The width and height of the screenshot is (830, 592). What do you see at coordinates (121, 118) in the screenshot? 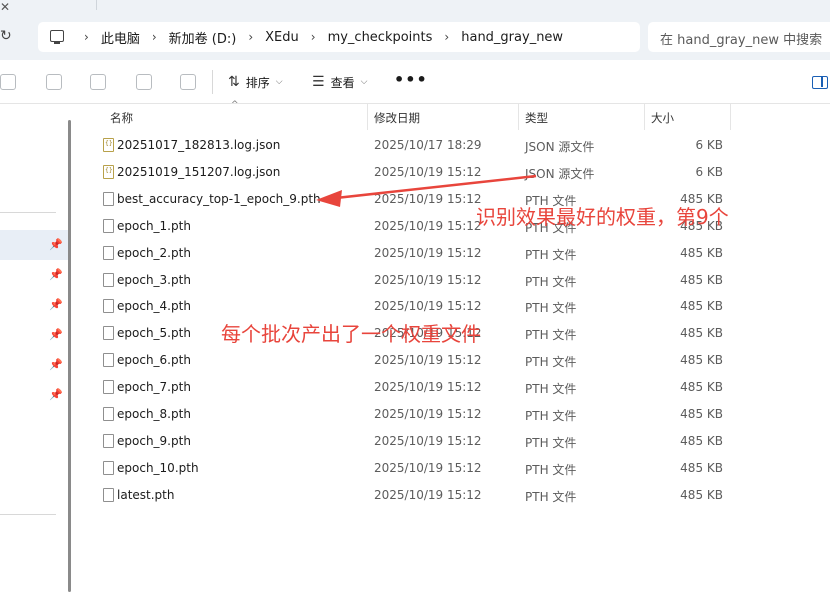
I see `header-name: 名称` at bounding box center [121, 118].